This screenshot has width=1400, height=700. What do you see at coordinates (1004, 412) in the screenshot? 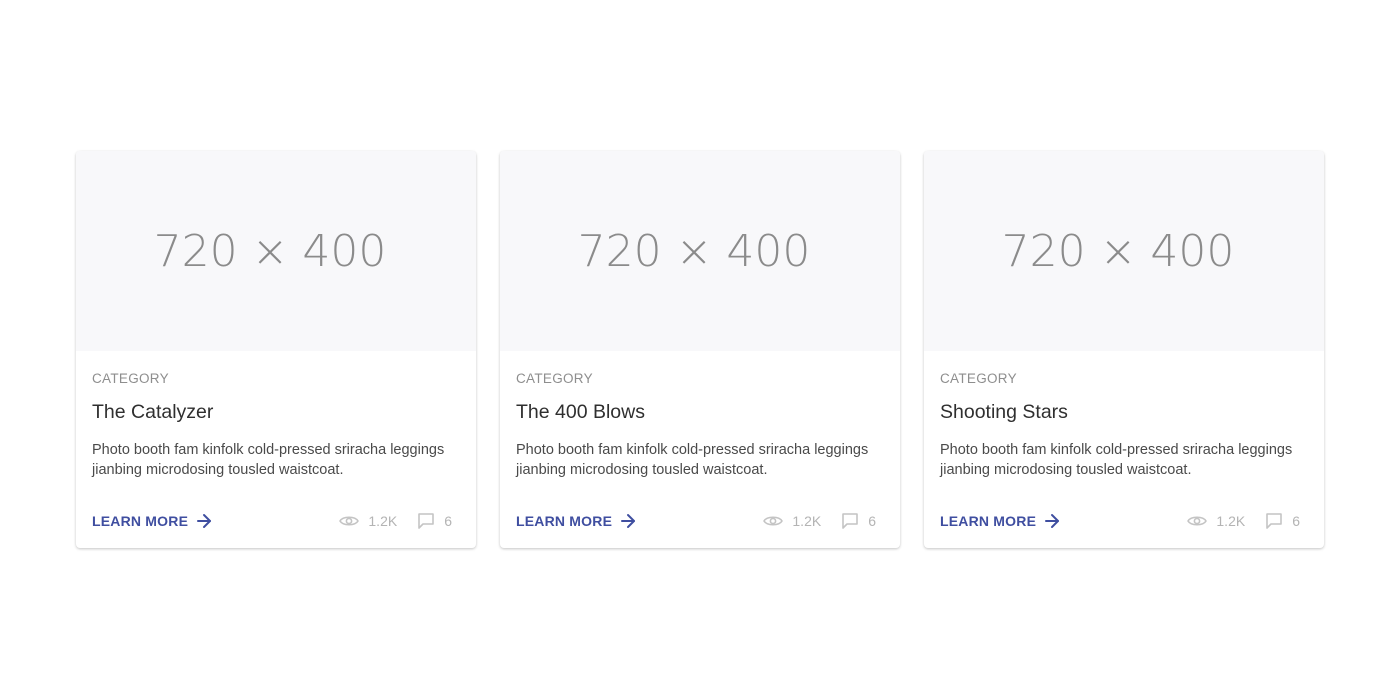
I see `card-title: Shooting Stars` at bounding box center [1004, 412].